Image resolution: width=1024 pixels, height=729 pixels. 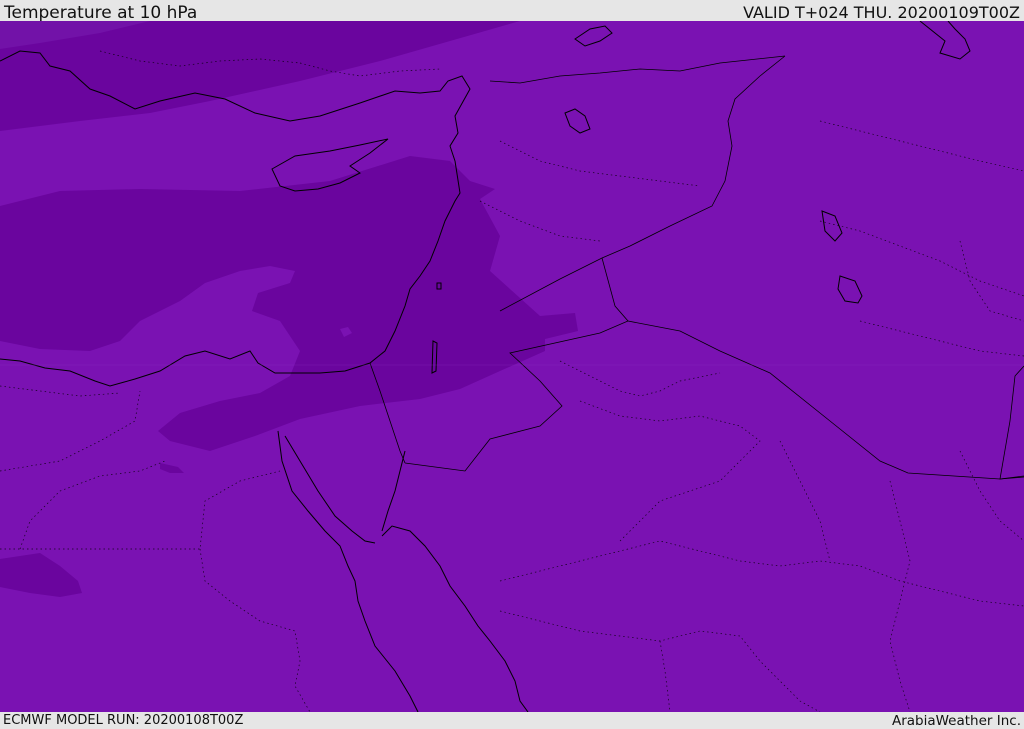 What do you see at coordinates (101, 13) in the screenshot?
I see `map-title: Temperature at 10 hPa` at bounding box center [101, 13].